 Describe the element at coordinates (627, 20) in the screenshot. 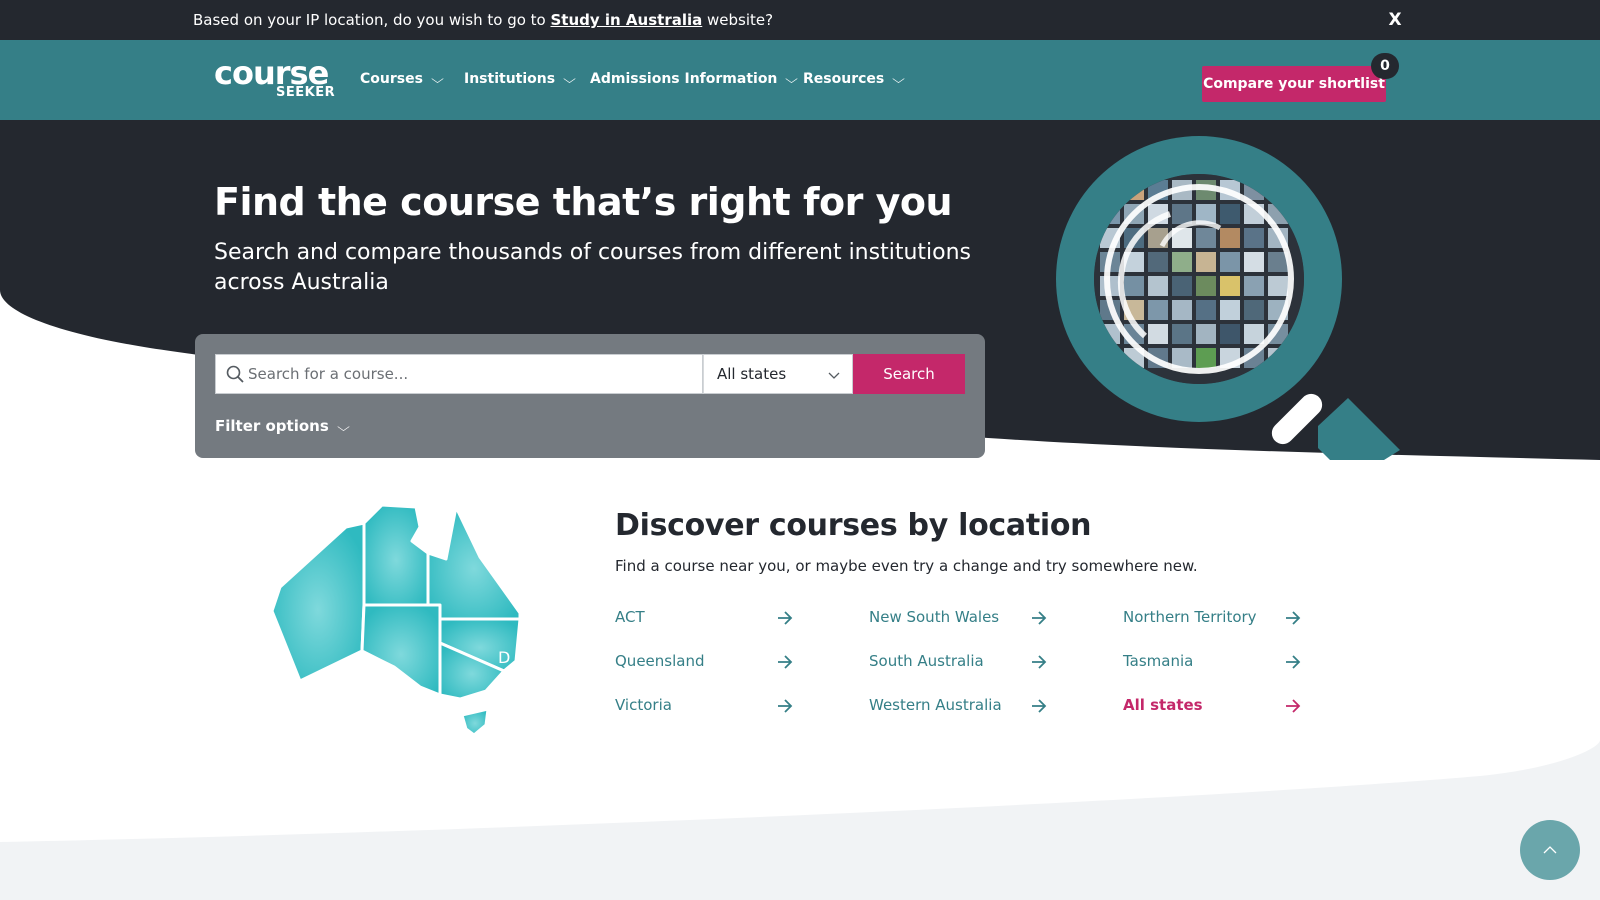

I see `study-in-australia-link: Study in Australia` at that location.